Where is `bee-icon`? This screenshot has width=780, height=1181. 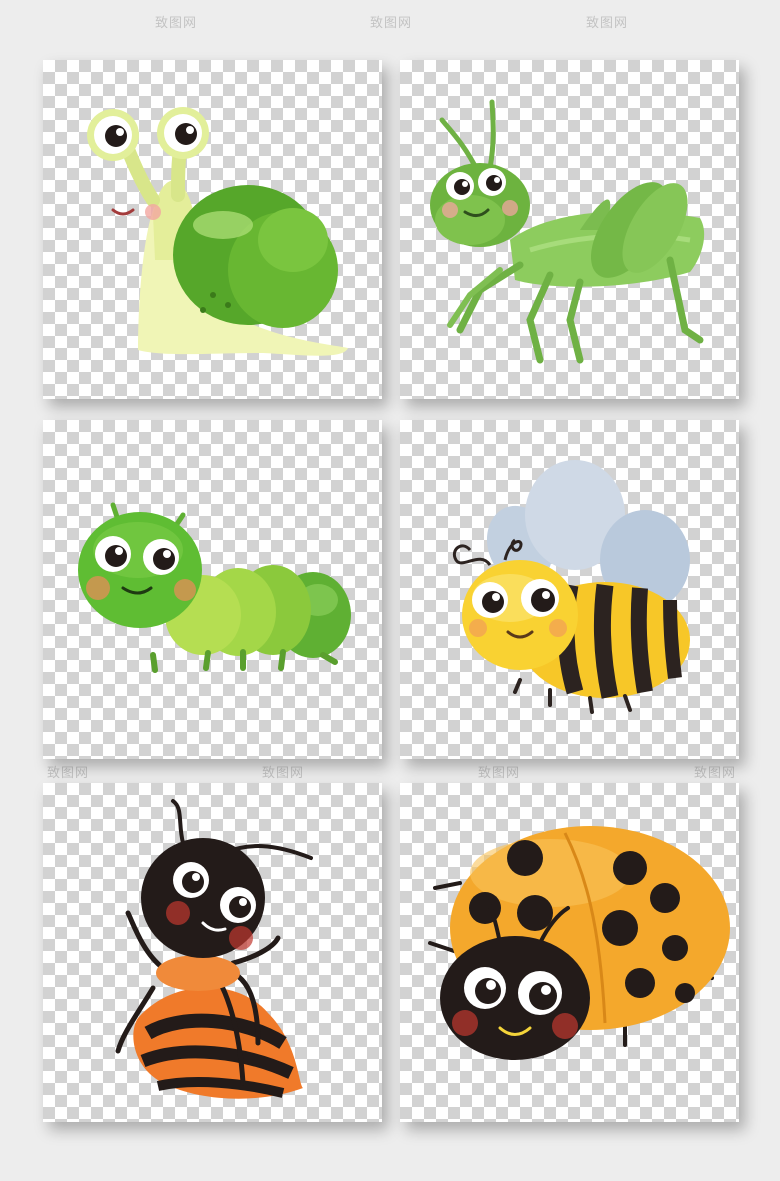 bee-icon is located at coordinates (571, 587).